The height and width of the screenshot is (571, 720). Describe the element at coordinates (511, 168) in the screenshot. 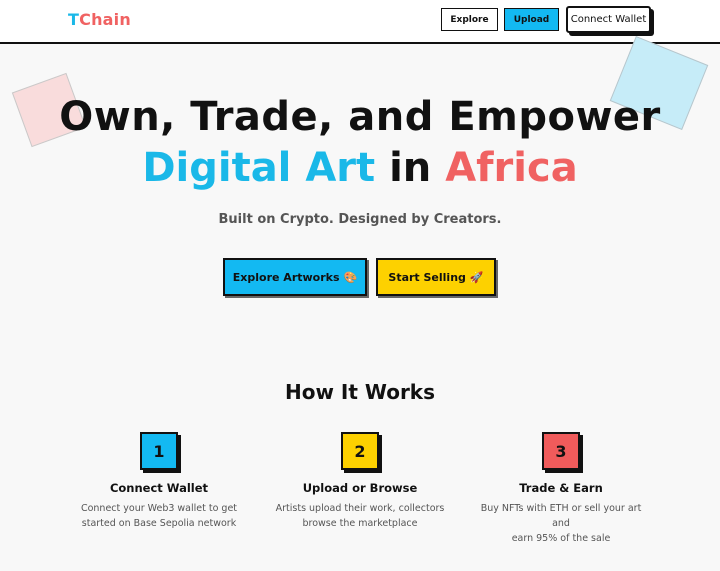

I see `hero-africa-text: Africa` at that location.